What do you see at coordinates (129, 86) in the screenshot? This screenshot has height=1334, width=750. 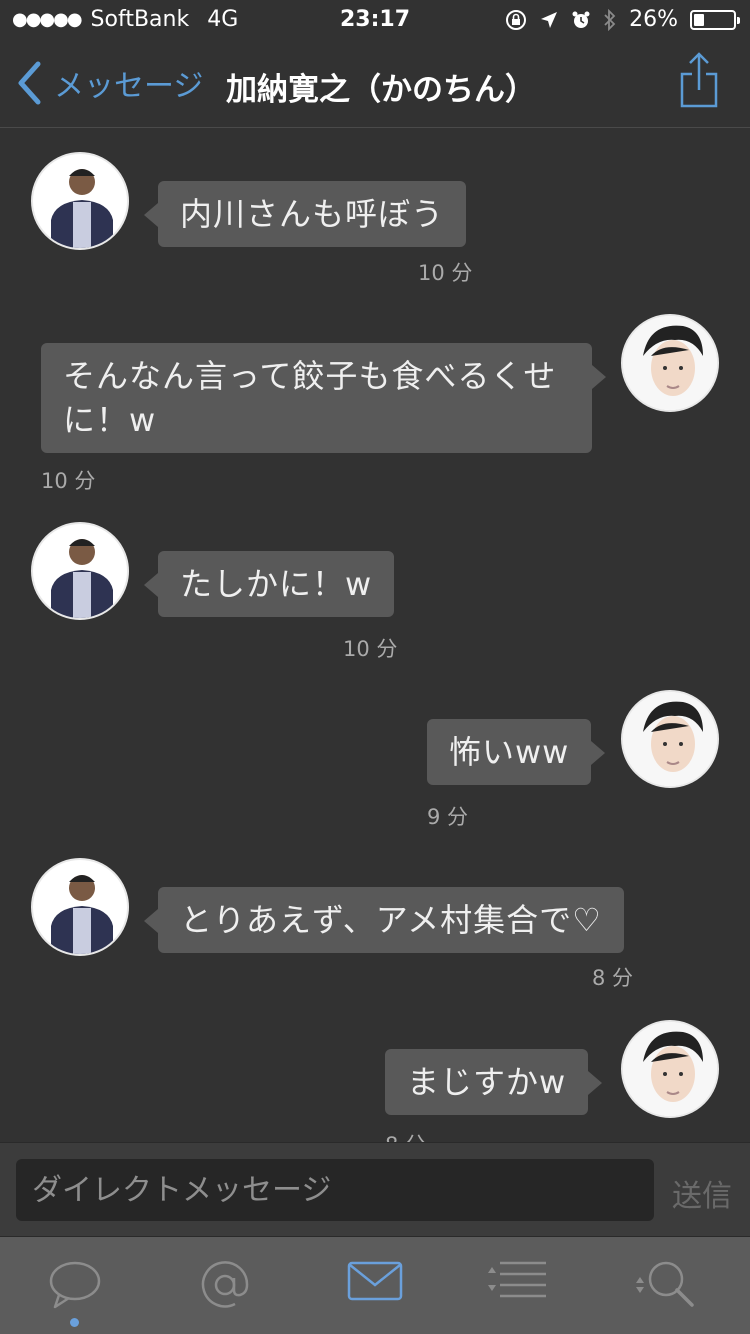 I see `back-label: メッセージ` at bounding box center [129, 86].